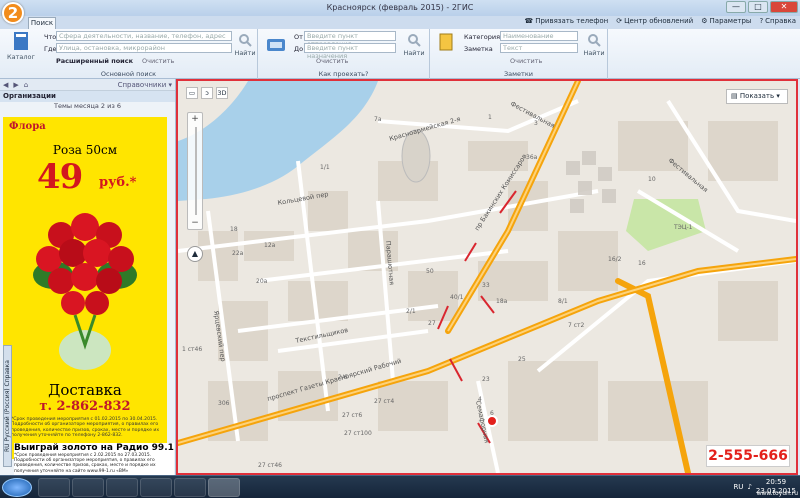  What do you see at coordinates (654, 21) in the screenshot?
I see `link-update-center: ⟳ Центр обновлений` at bounding box center [654, 21].